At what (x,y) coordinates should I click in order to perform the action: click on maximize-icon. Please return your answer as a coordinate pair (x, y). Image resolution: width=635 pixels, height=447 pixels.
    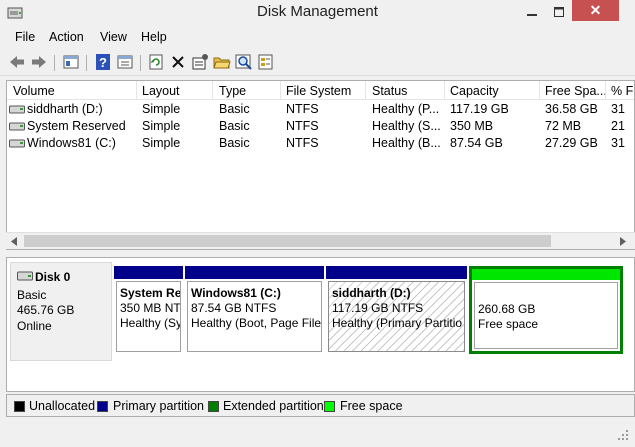
    Looking at the image, I should click on (558, 12).